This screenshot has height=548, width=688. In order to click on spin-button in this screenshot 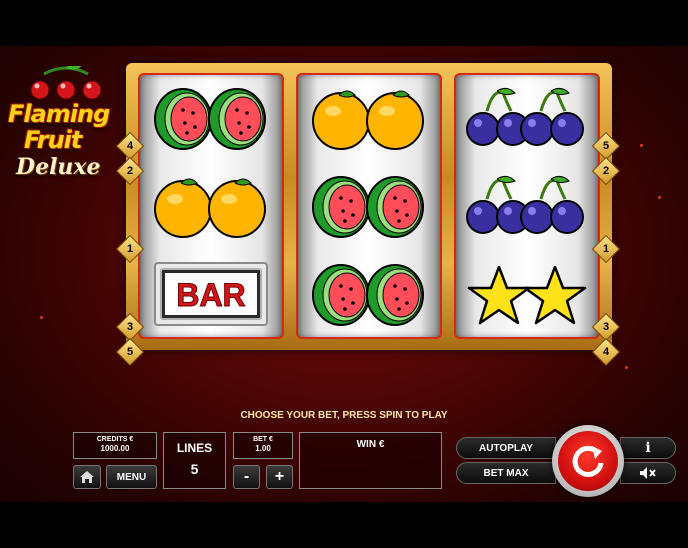, I will do `click(588, 461)`.